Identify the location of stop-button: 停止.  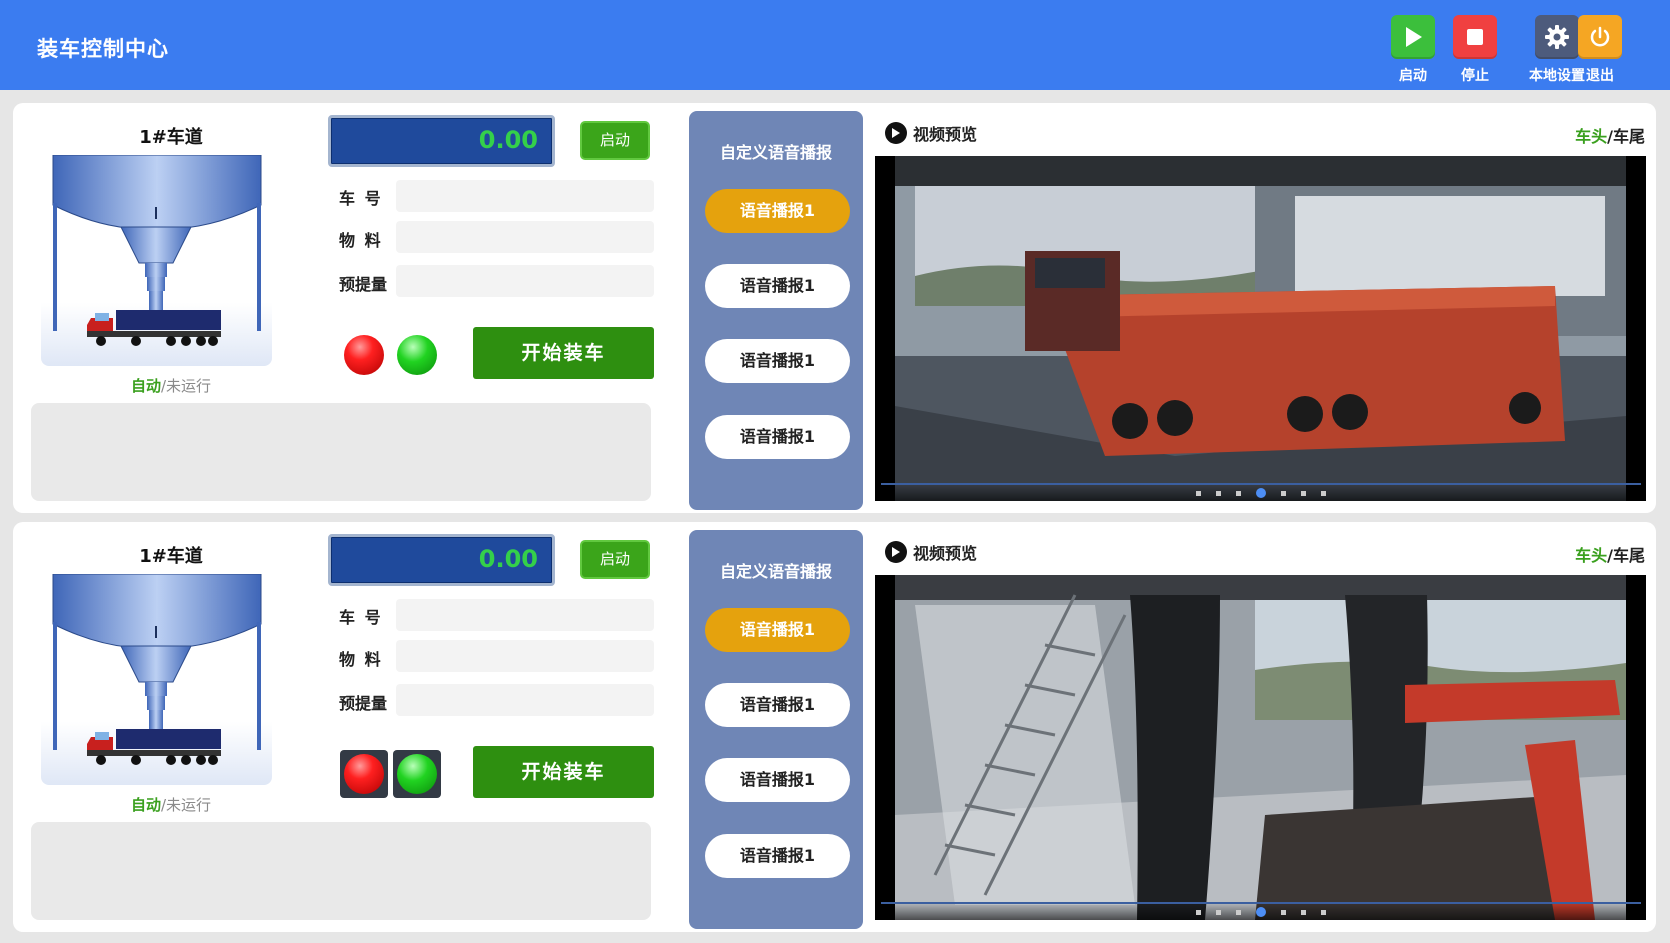
(1475, 50).